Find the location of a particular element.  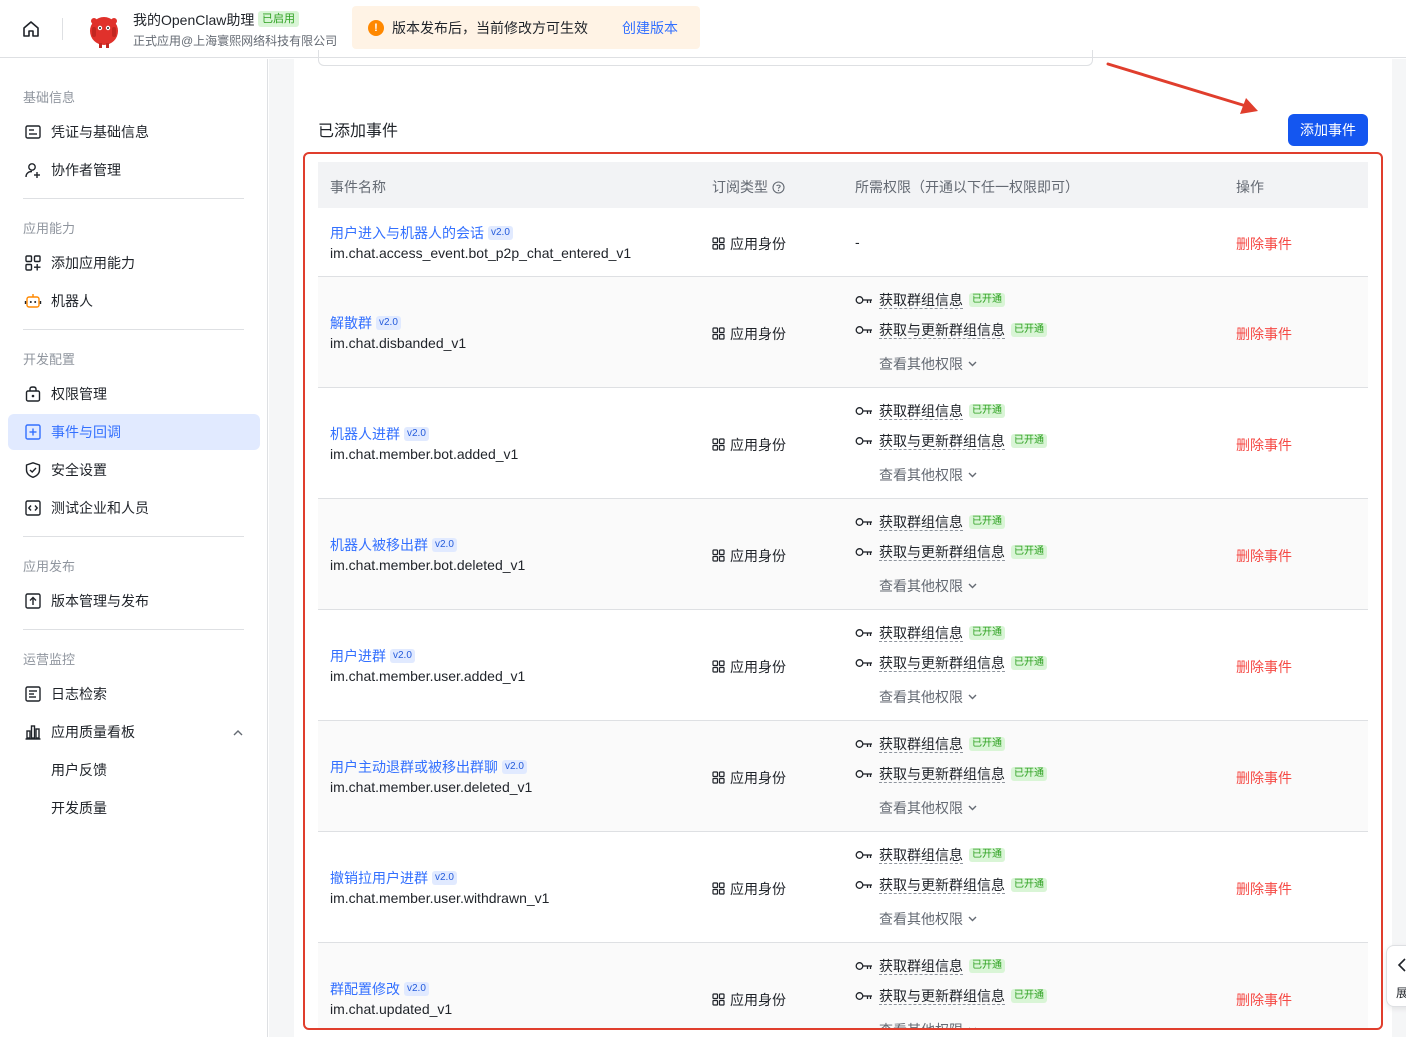

add-event-button: 添加事件 is located at coordinates (1328, 130).